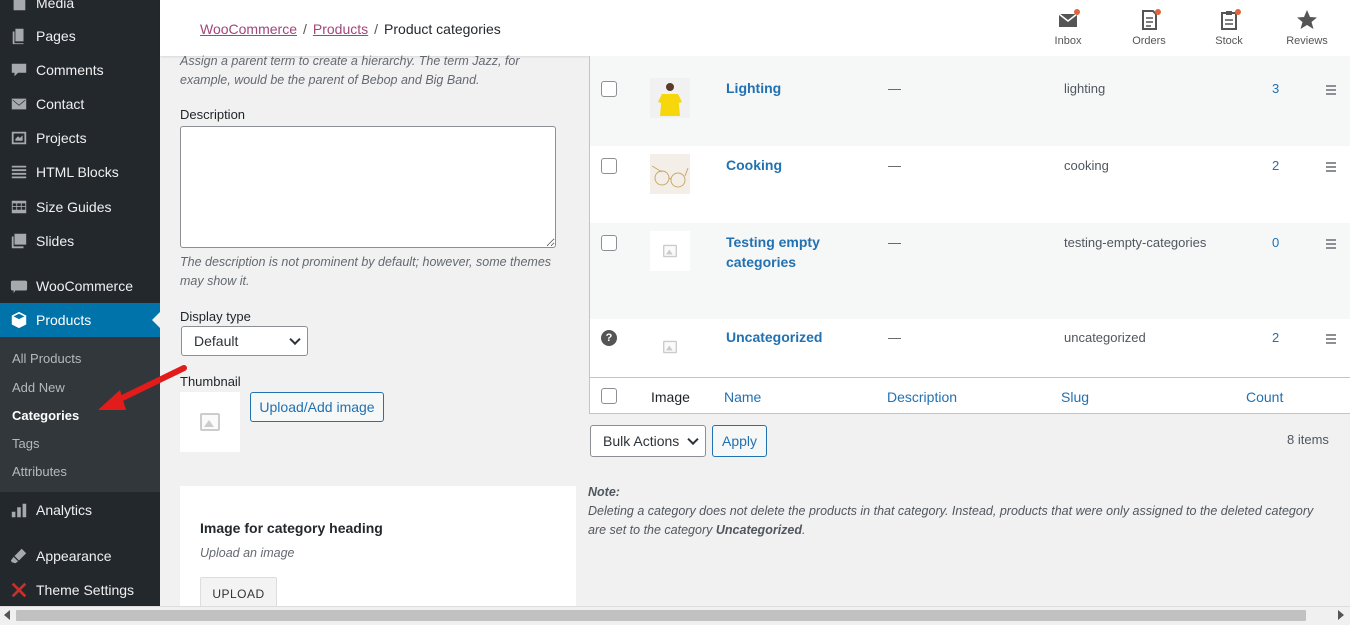 The height and width of the screenshot is (625, 1350). I want to click on menu-theme-settings: Theme Settings, so click(80, 590).